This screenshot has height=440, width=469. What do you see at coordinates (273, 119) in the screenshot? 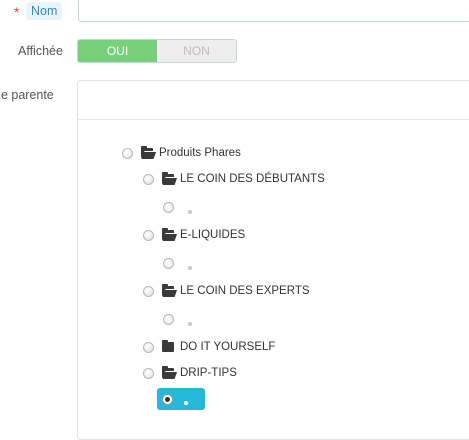
I see `tree-toolbar-divider` at bounding box center [273, 119].